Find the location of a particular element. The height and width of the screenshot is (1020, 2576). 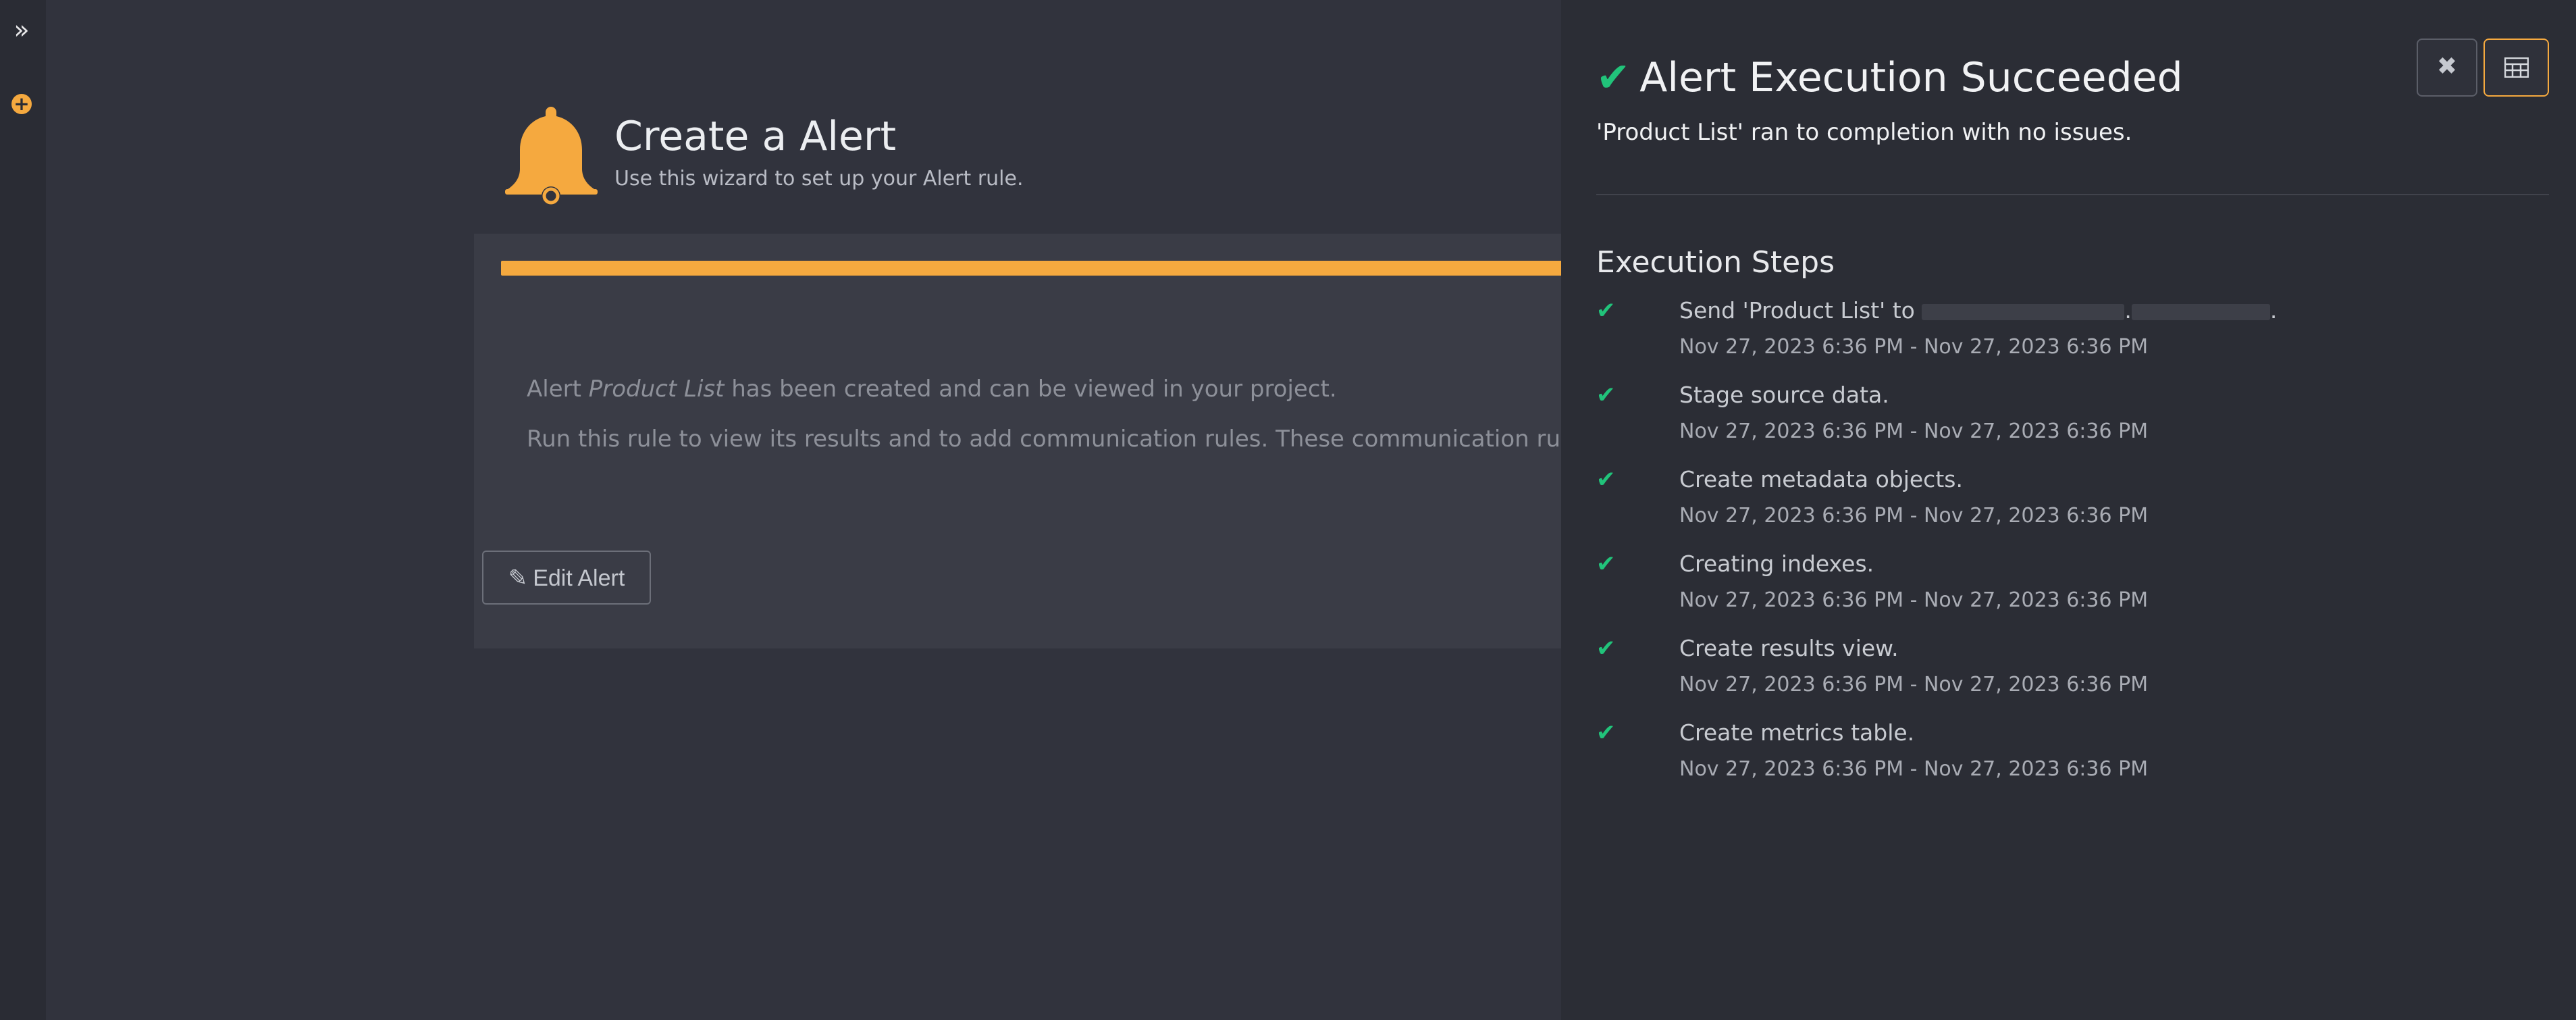

alert-name: Product List is located at coordinates (656, 389).